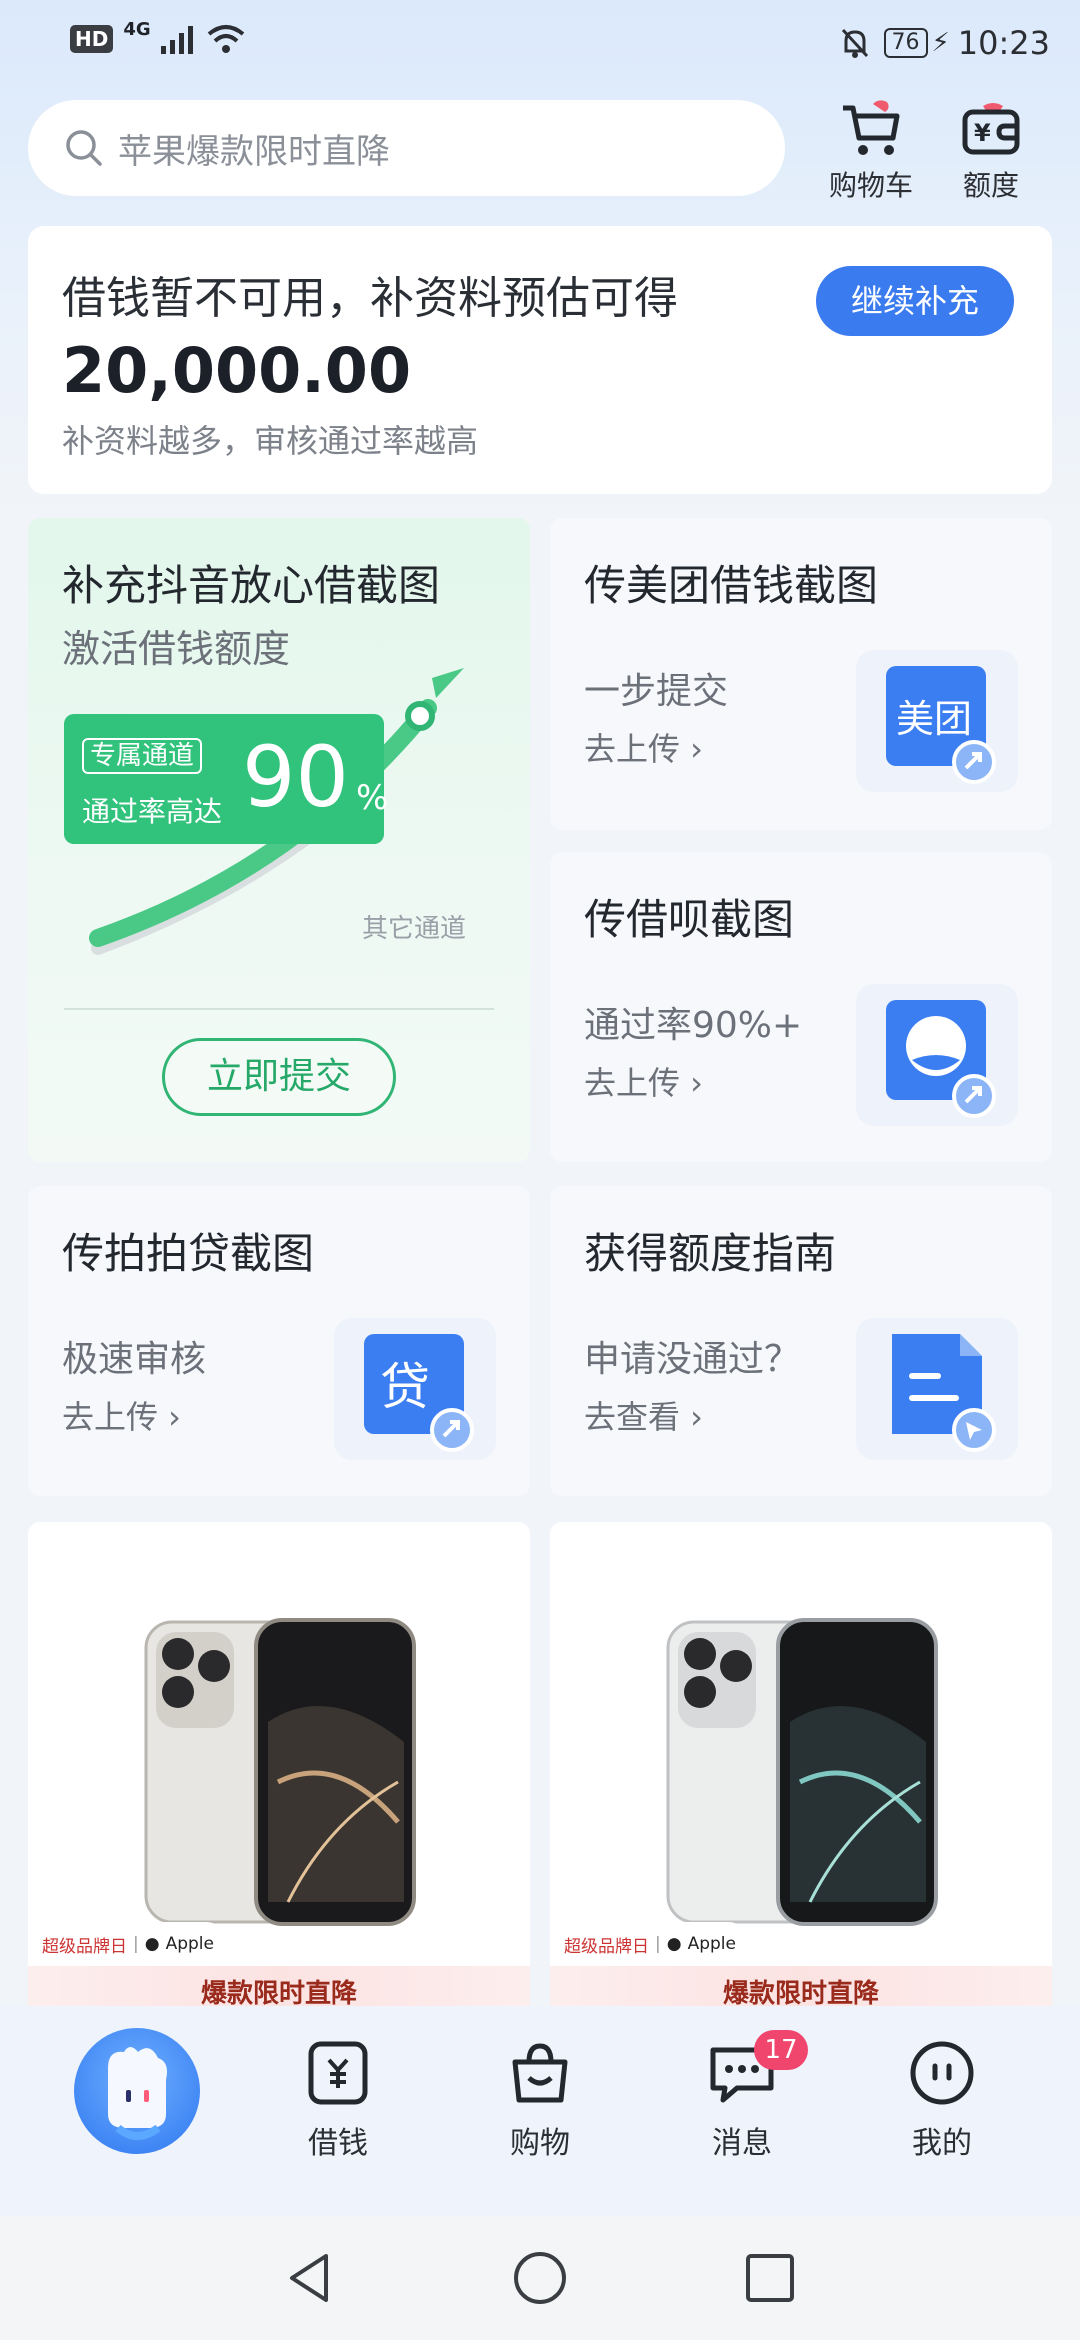 Image resolution: width=1080 pixels, height=2340 pixels. I want to click on search-icon, so click(84, 148).